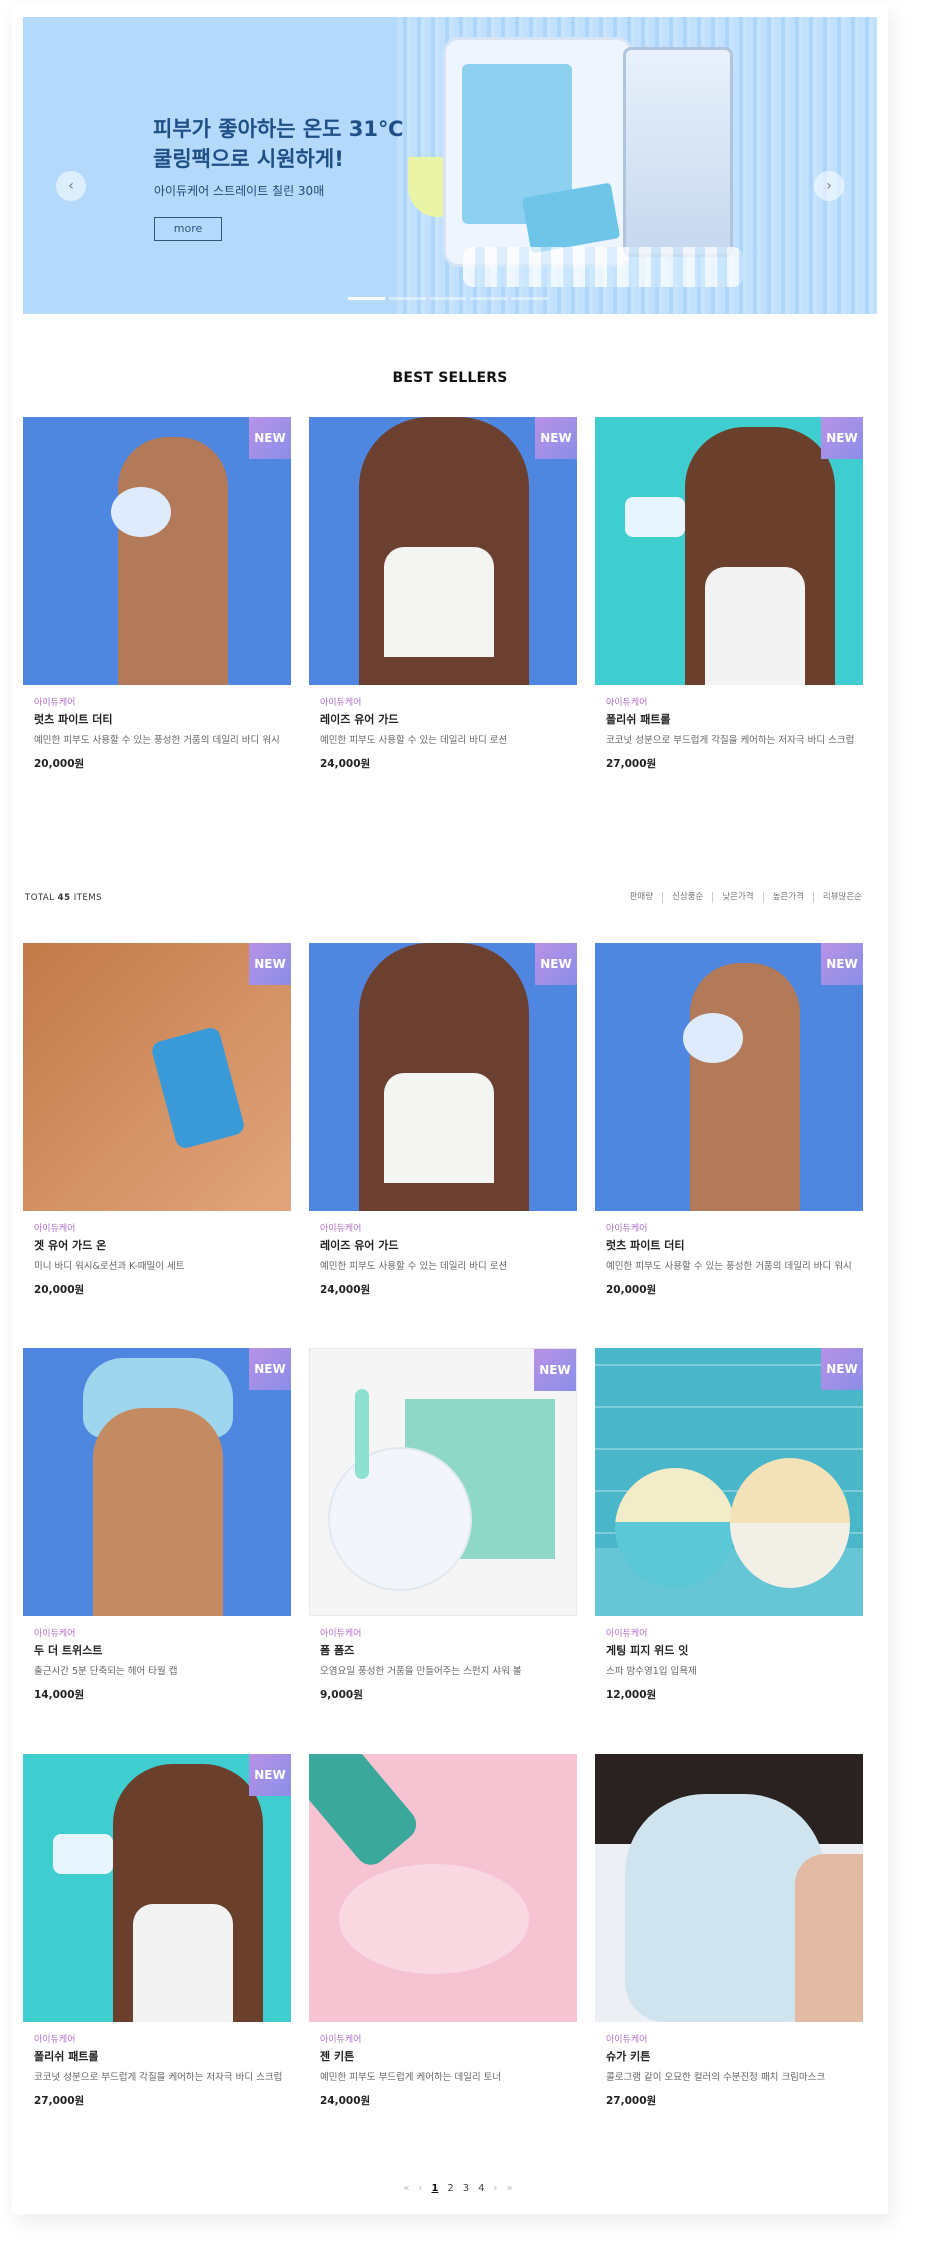  Describe the element at coordinates (731, 2057) in the screenshot. I see `product-name: 슈가 키튼` at that location.